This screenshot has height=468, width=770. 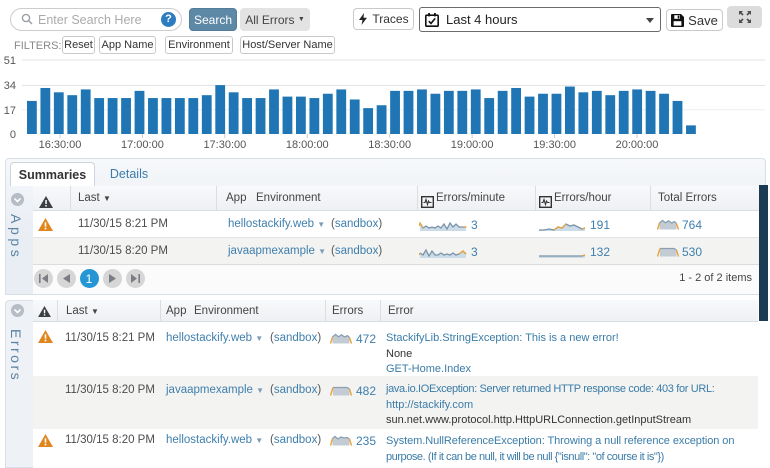 What do you see at coordinates (10, 111) in the screenshot?
I see `svg-text: 17` at bounding box center [10, 111].